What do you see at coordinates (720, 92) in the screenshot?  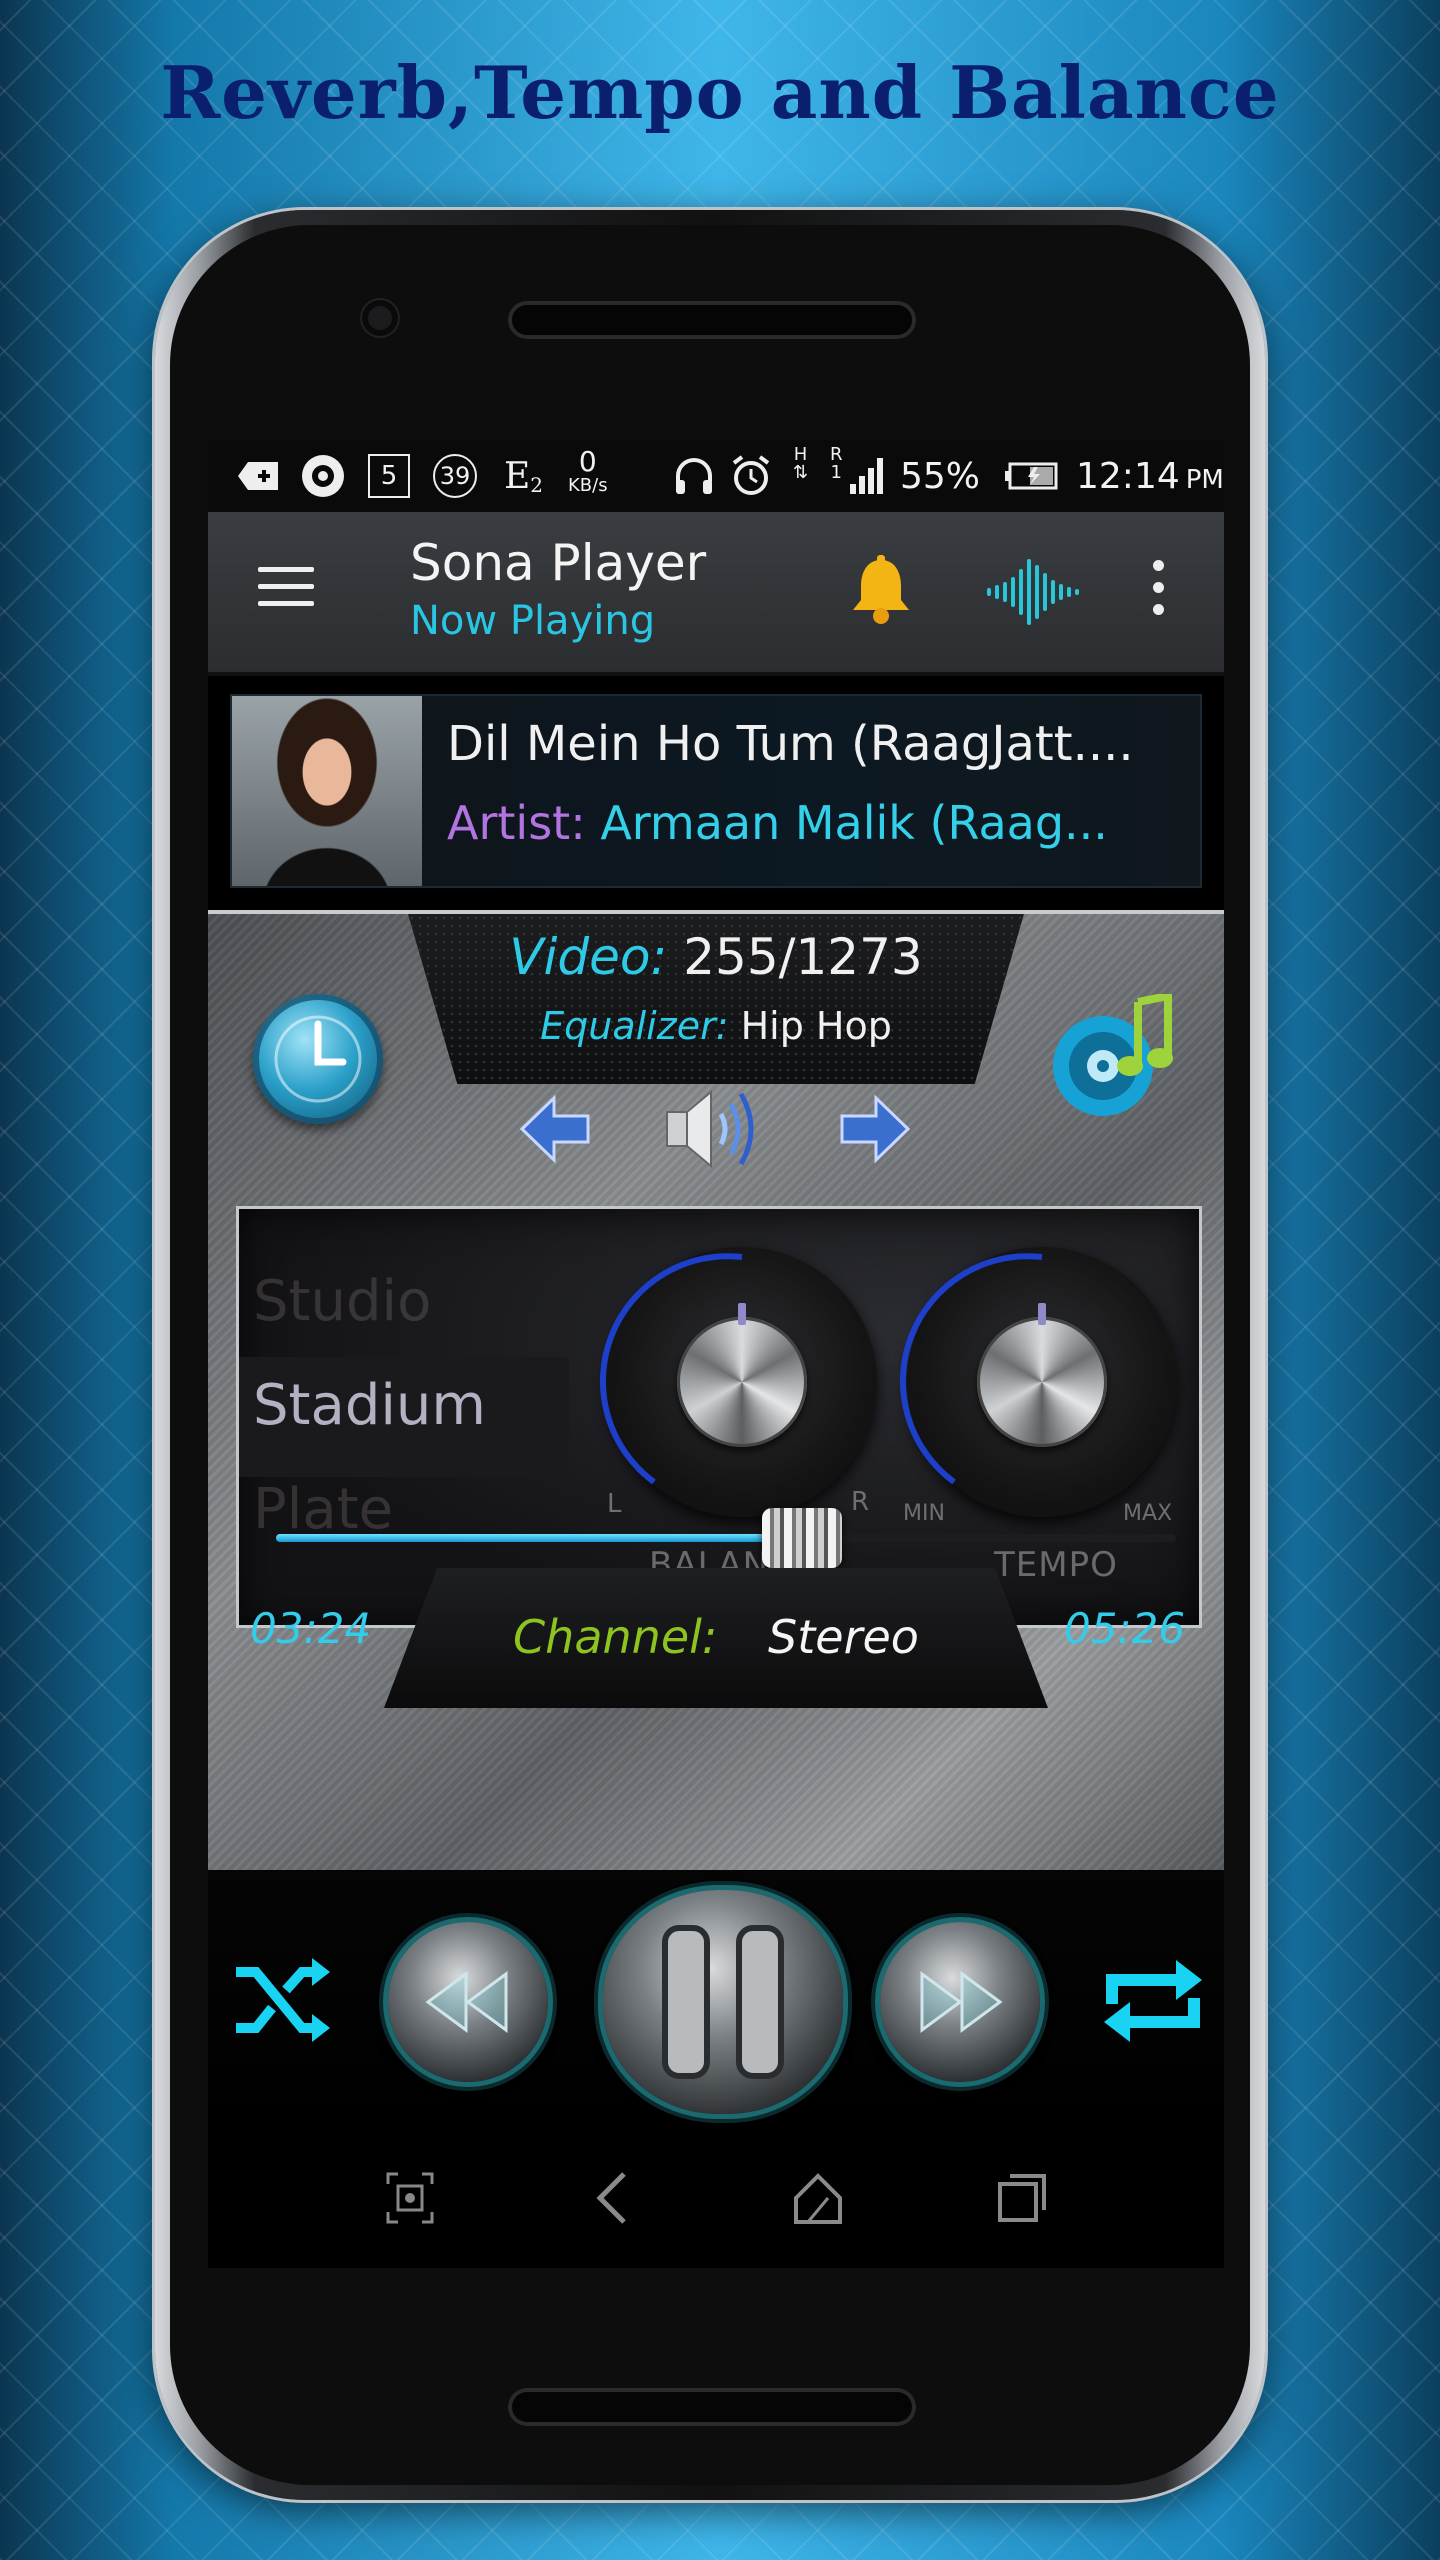 I see `promo-title: Reverb,Tempo and Balance` at bounding box center [720, 92].